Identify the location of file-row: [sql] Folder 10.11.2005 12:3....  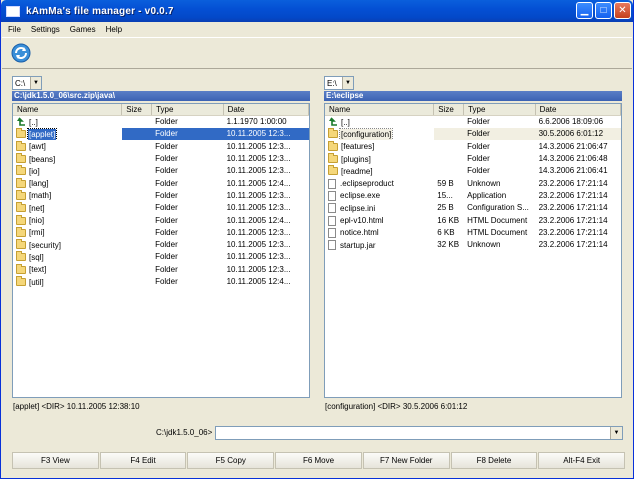
(161, 257).